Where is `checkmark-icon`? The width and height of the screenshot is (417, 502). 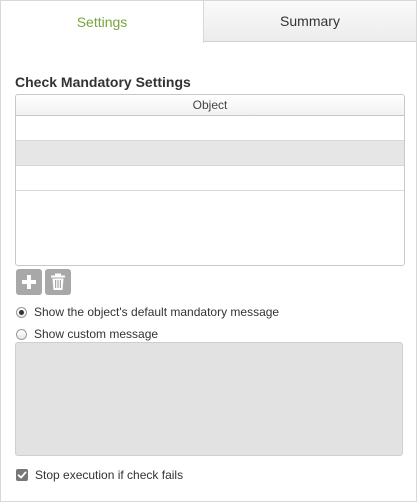
checkmark-icon is located at coordinates (22, 475).